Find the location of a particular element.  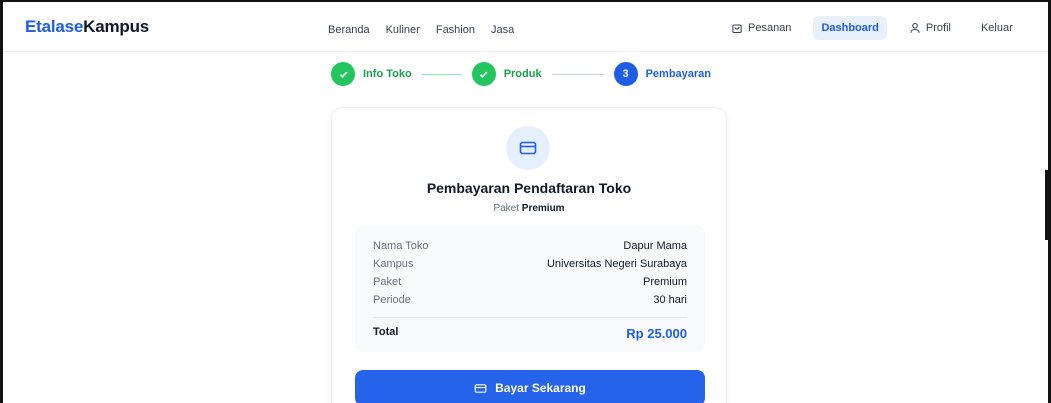

nav-link-beranda: Beranda is located at coordinates (349, 30).